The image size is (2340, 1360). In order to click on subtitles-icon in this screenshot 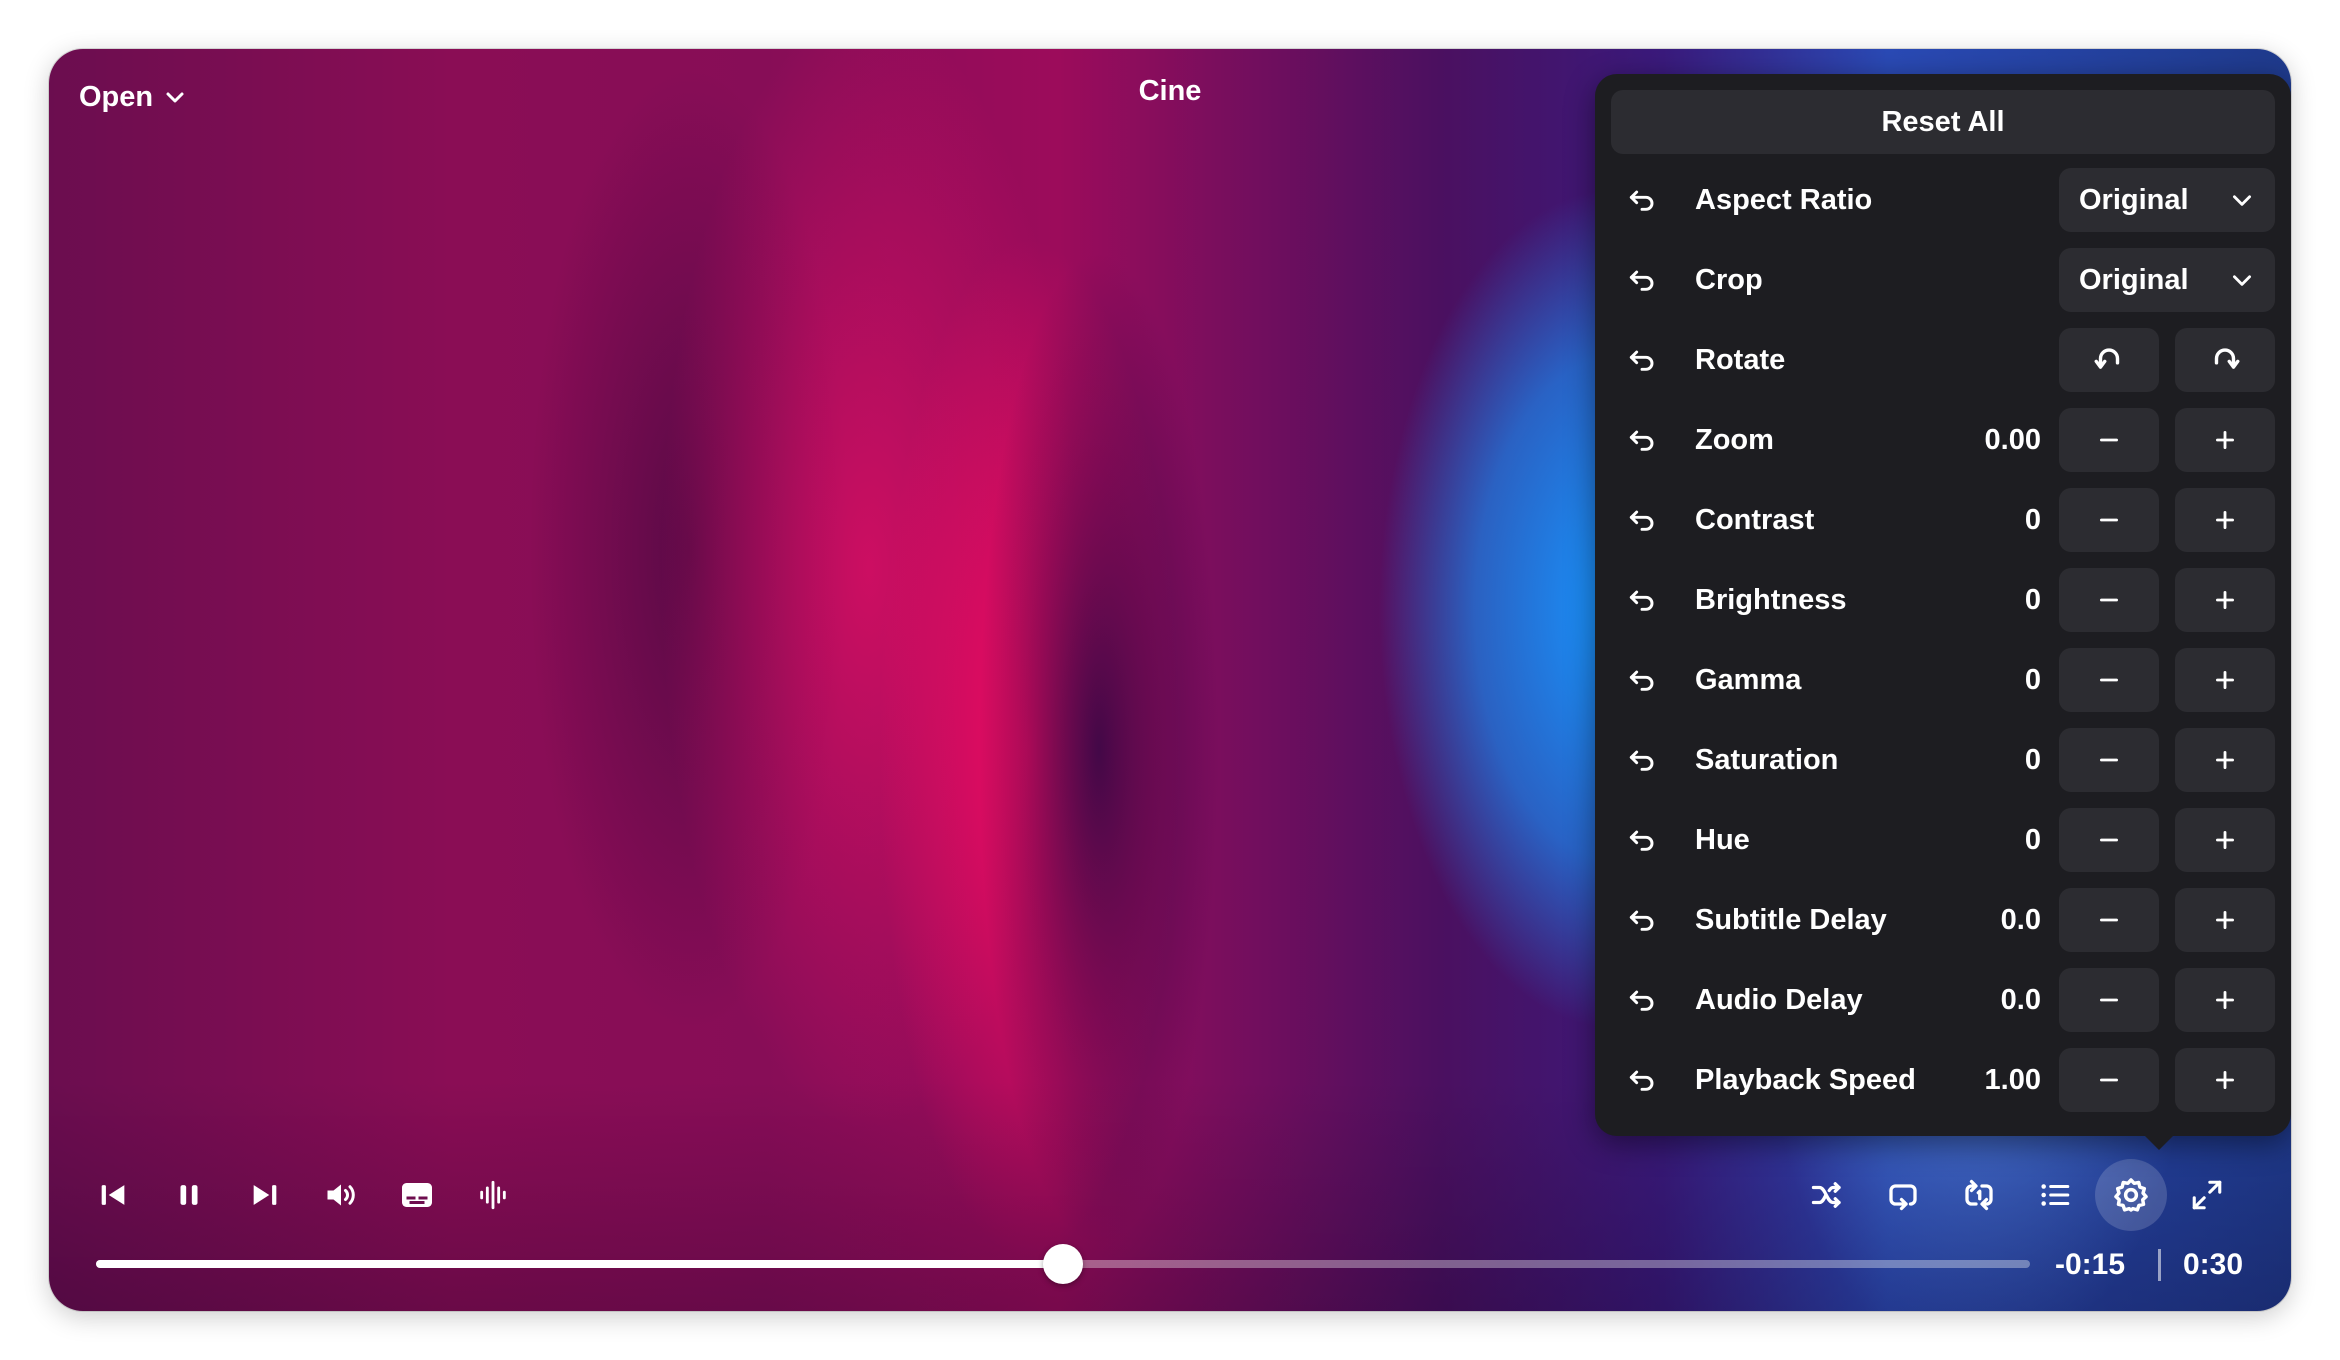, I will do `click(417, 1195)`.